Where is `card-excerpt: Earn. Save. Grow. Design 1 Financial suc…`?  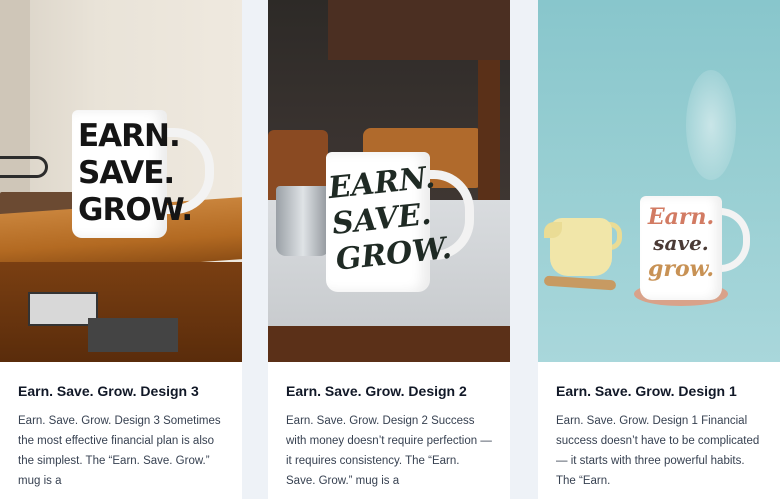
card-excerpt: Earn. Save. Grow. Design 1 Financial suc… is located at coordinates (658, 451).